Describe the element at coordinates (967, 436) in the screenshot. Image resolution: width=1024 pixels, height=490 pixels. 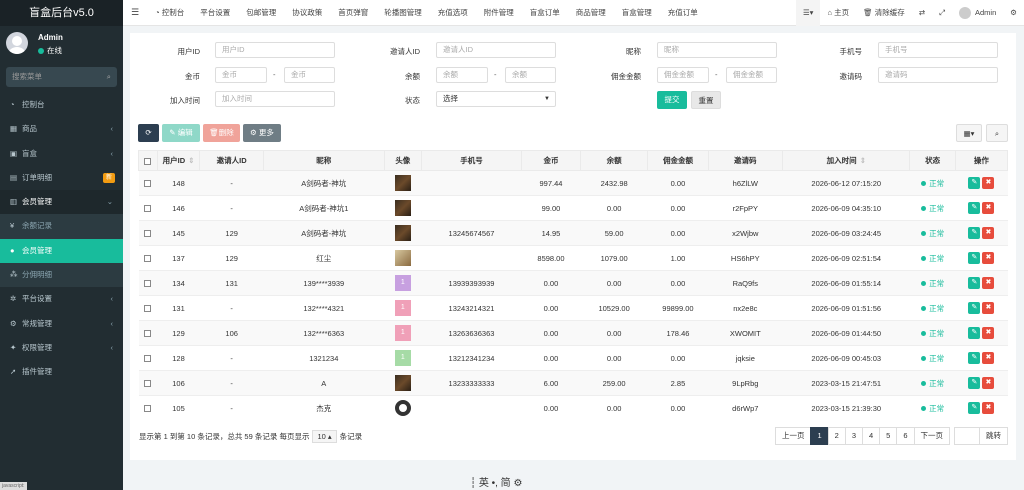
I see `jump-page-input` at that location.